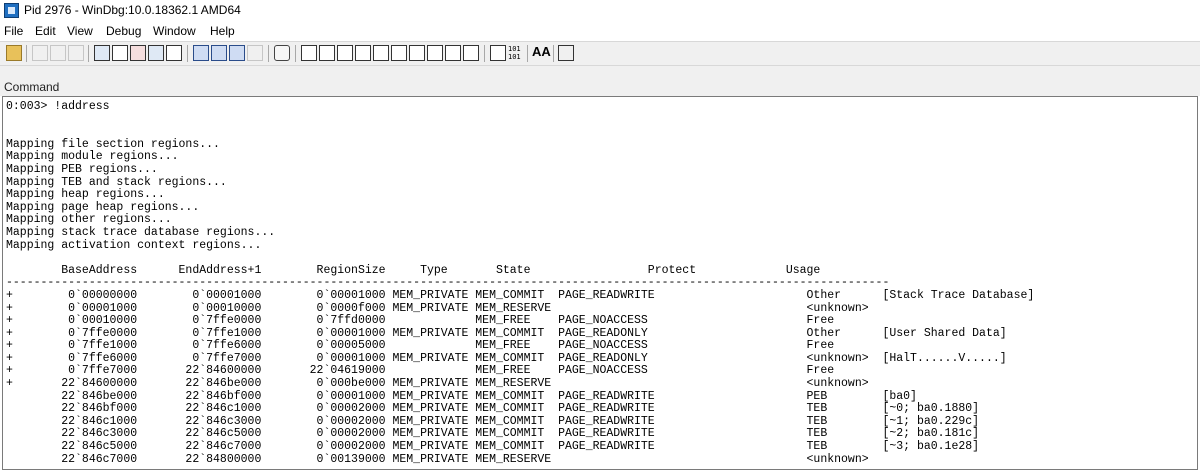 This screenshot has width=1200, height=470. What do you see at coordinates (32, 87) in the screenshot?
I see `command-pane-title: Command` at bounding box center [32, 87].